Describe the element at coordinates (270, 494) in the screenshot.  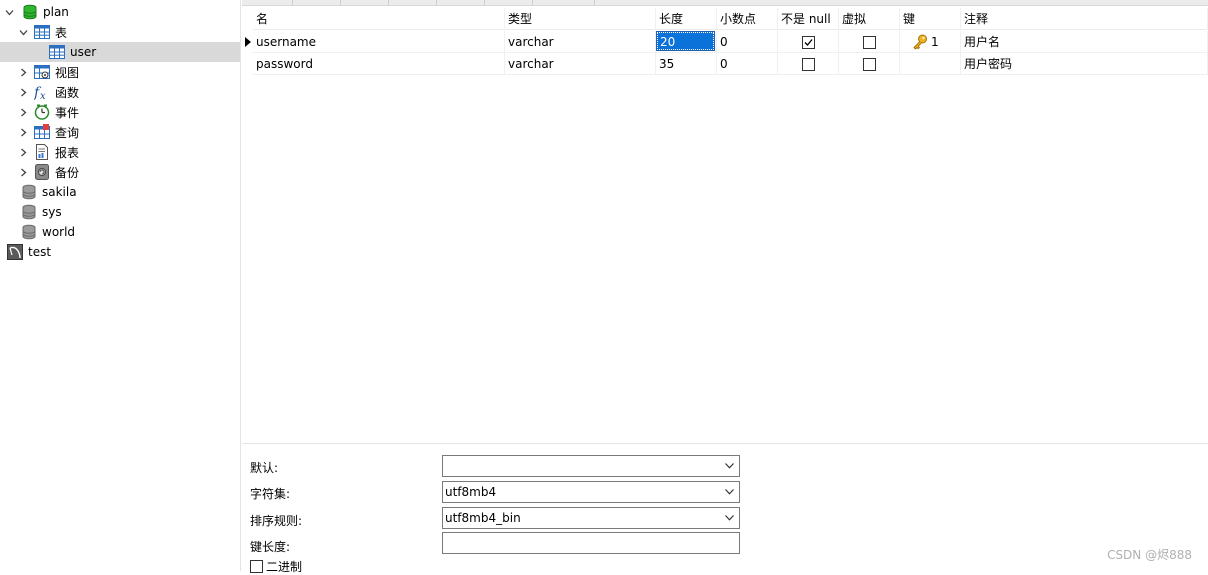
I see `charset-label: 字符集:` at that location.